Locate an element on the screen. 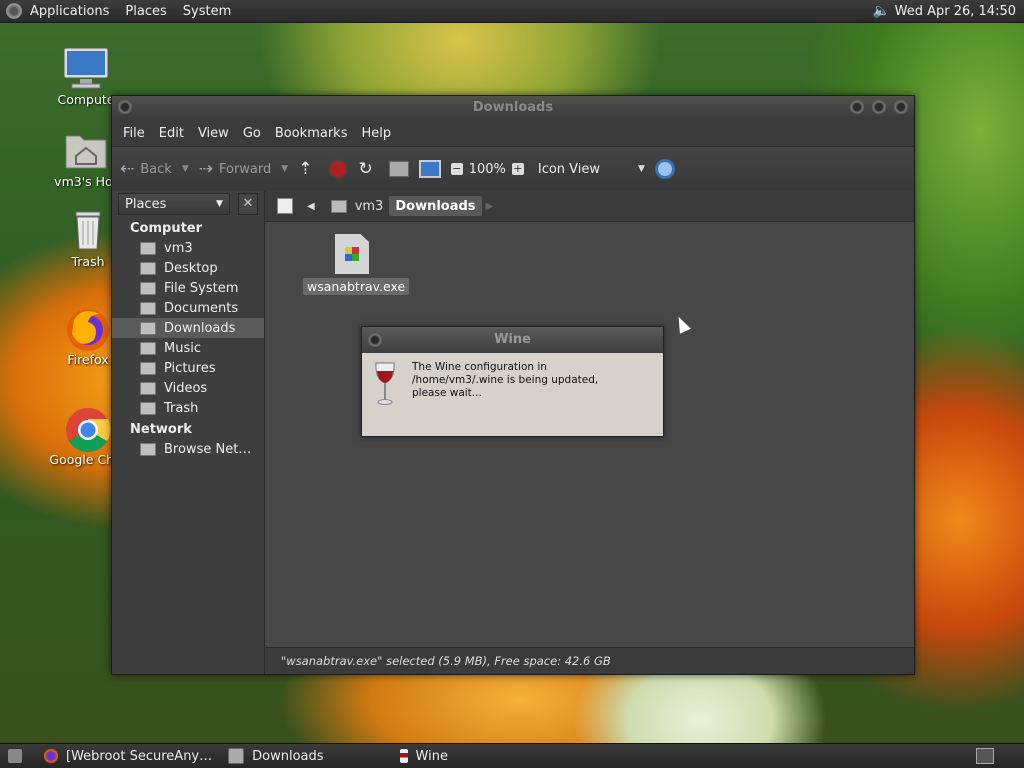  forward-history-dropdown-icon: ▼ is located at coordinates (284, 169).